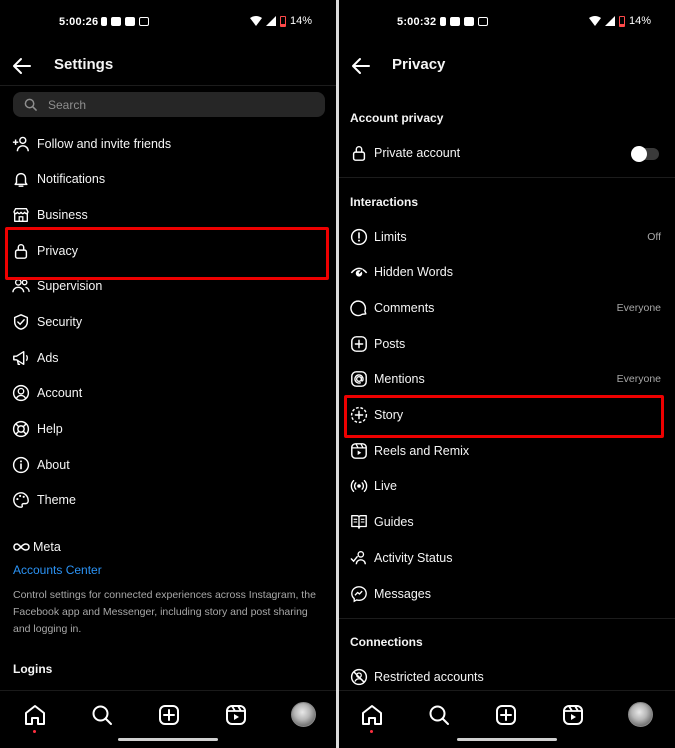  What do you see at coordinates (358, 558) in the screenshot?
I see `activity-status-icon` at bounding box center [358, 558].